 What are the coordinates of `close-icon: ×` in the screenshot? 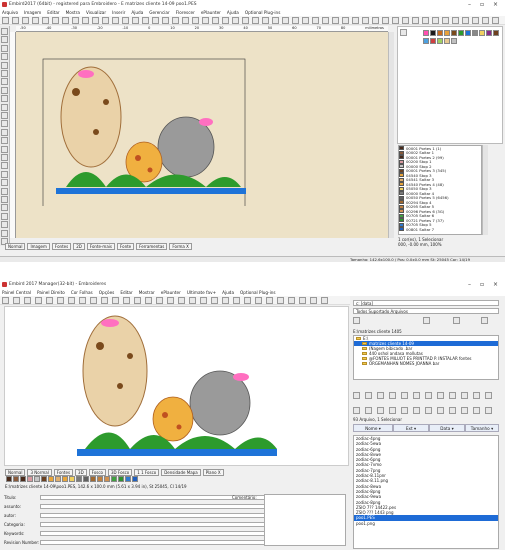 It's located at (495, 4).